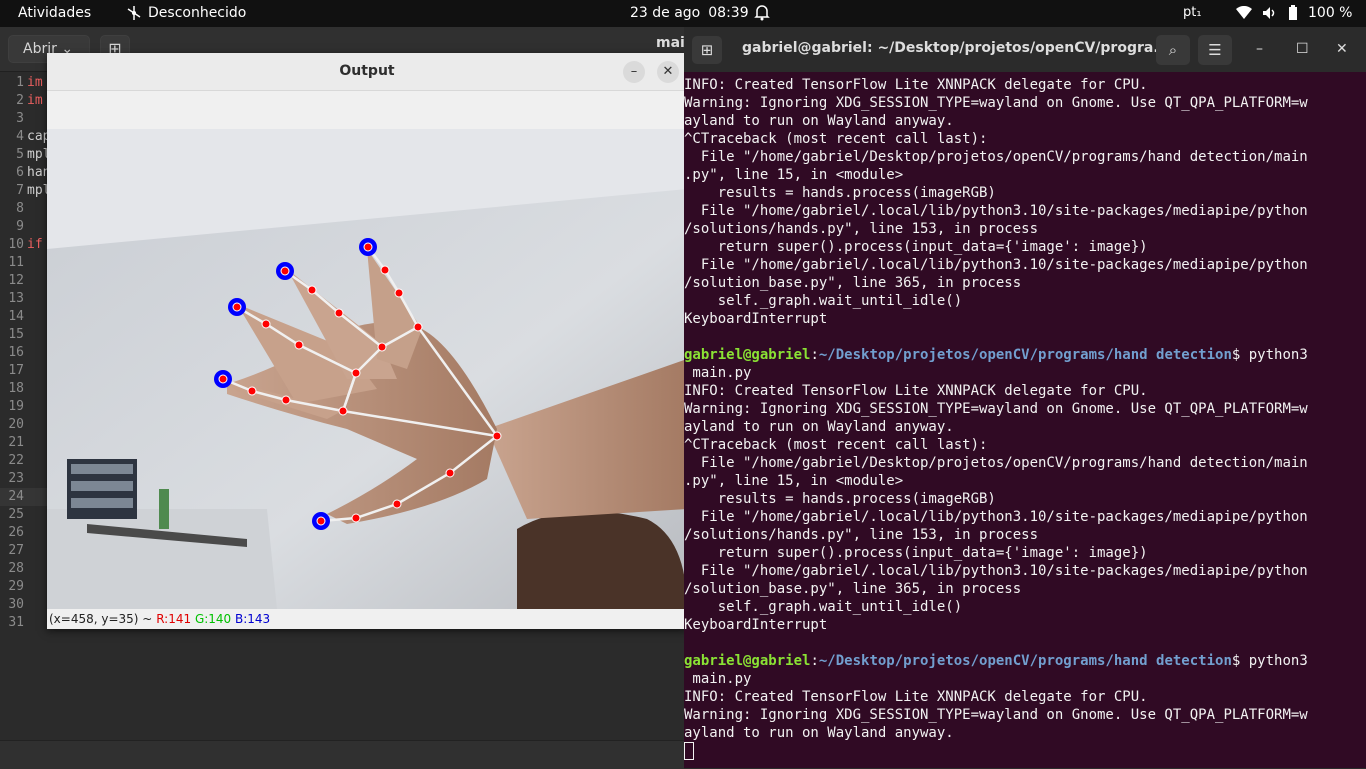 The height and width of the screenshot is (769, 1366). I want to click on battery-icon, so click(1293, 12).